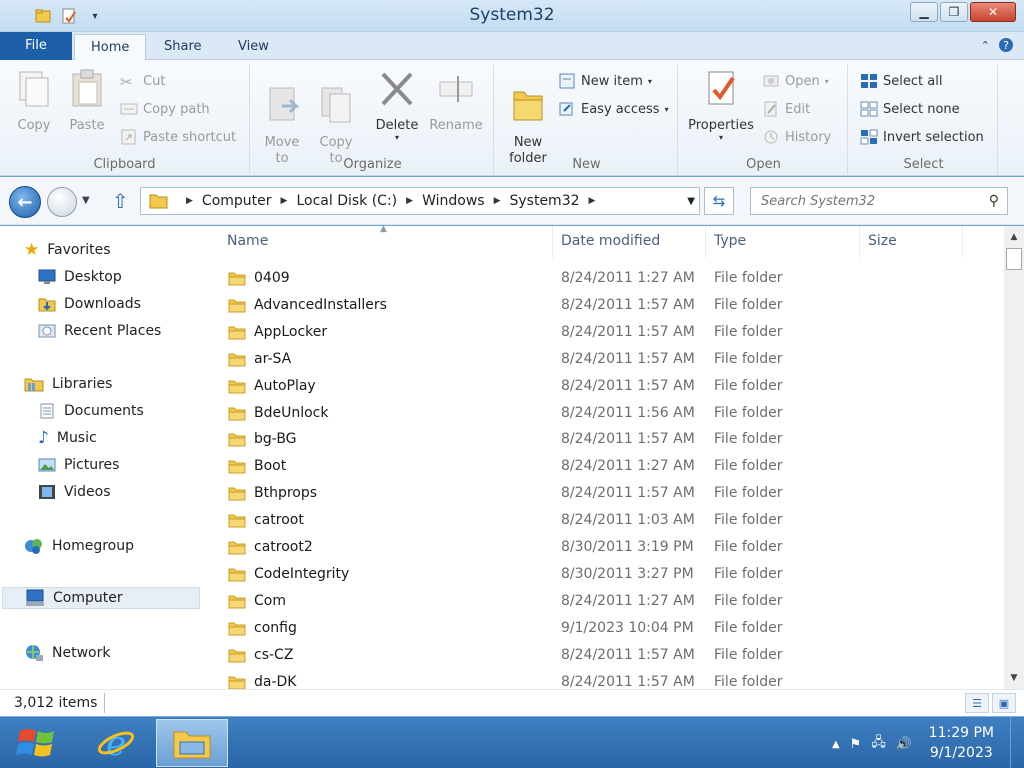 This screenshot has width=1024, height=768. I want to click on file-row: AppLocker 8/24/2011 1:57 AM File folder, so click(607, 332).